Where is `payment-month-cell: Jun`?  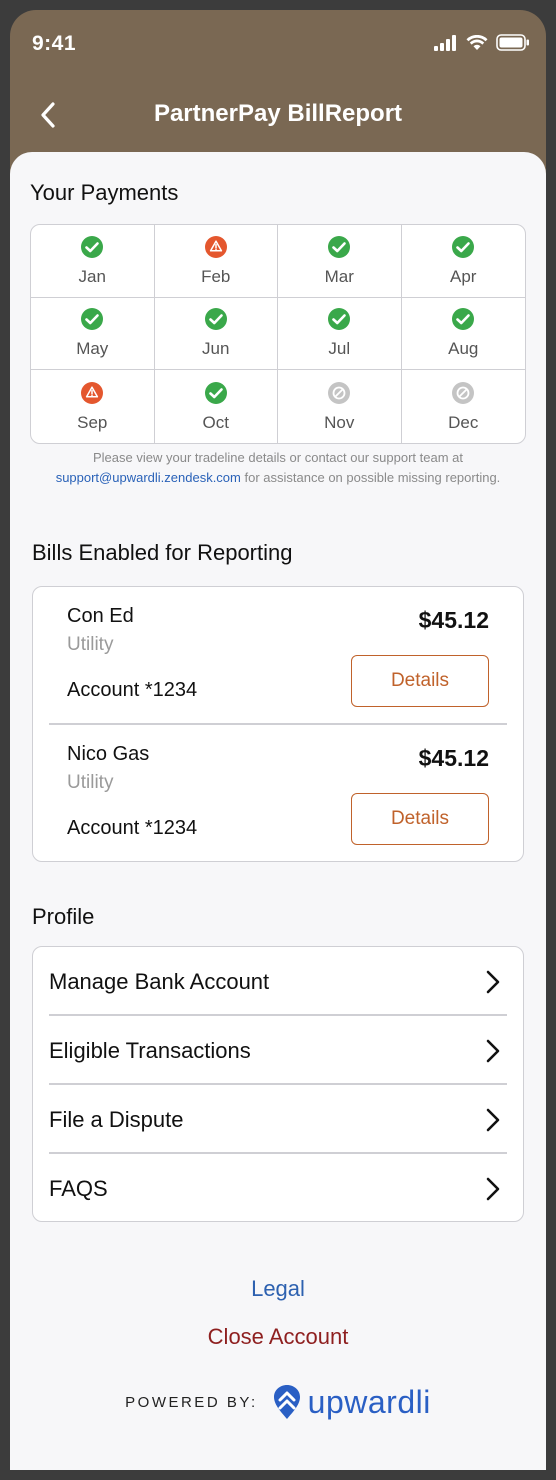
payment-month-cell: Jun is located at coordinates (216, 334).